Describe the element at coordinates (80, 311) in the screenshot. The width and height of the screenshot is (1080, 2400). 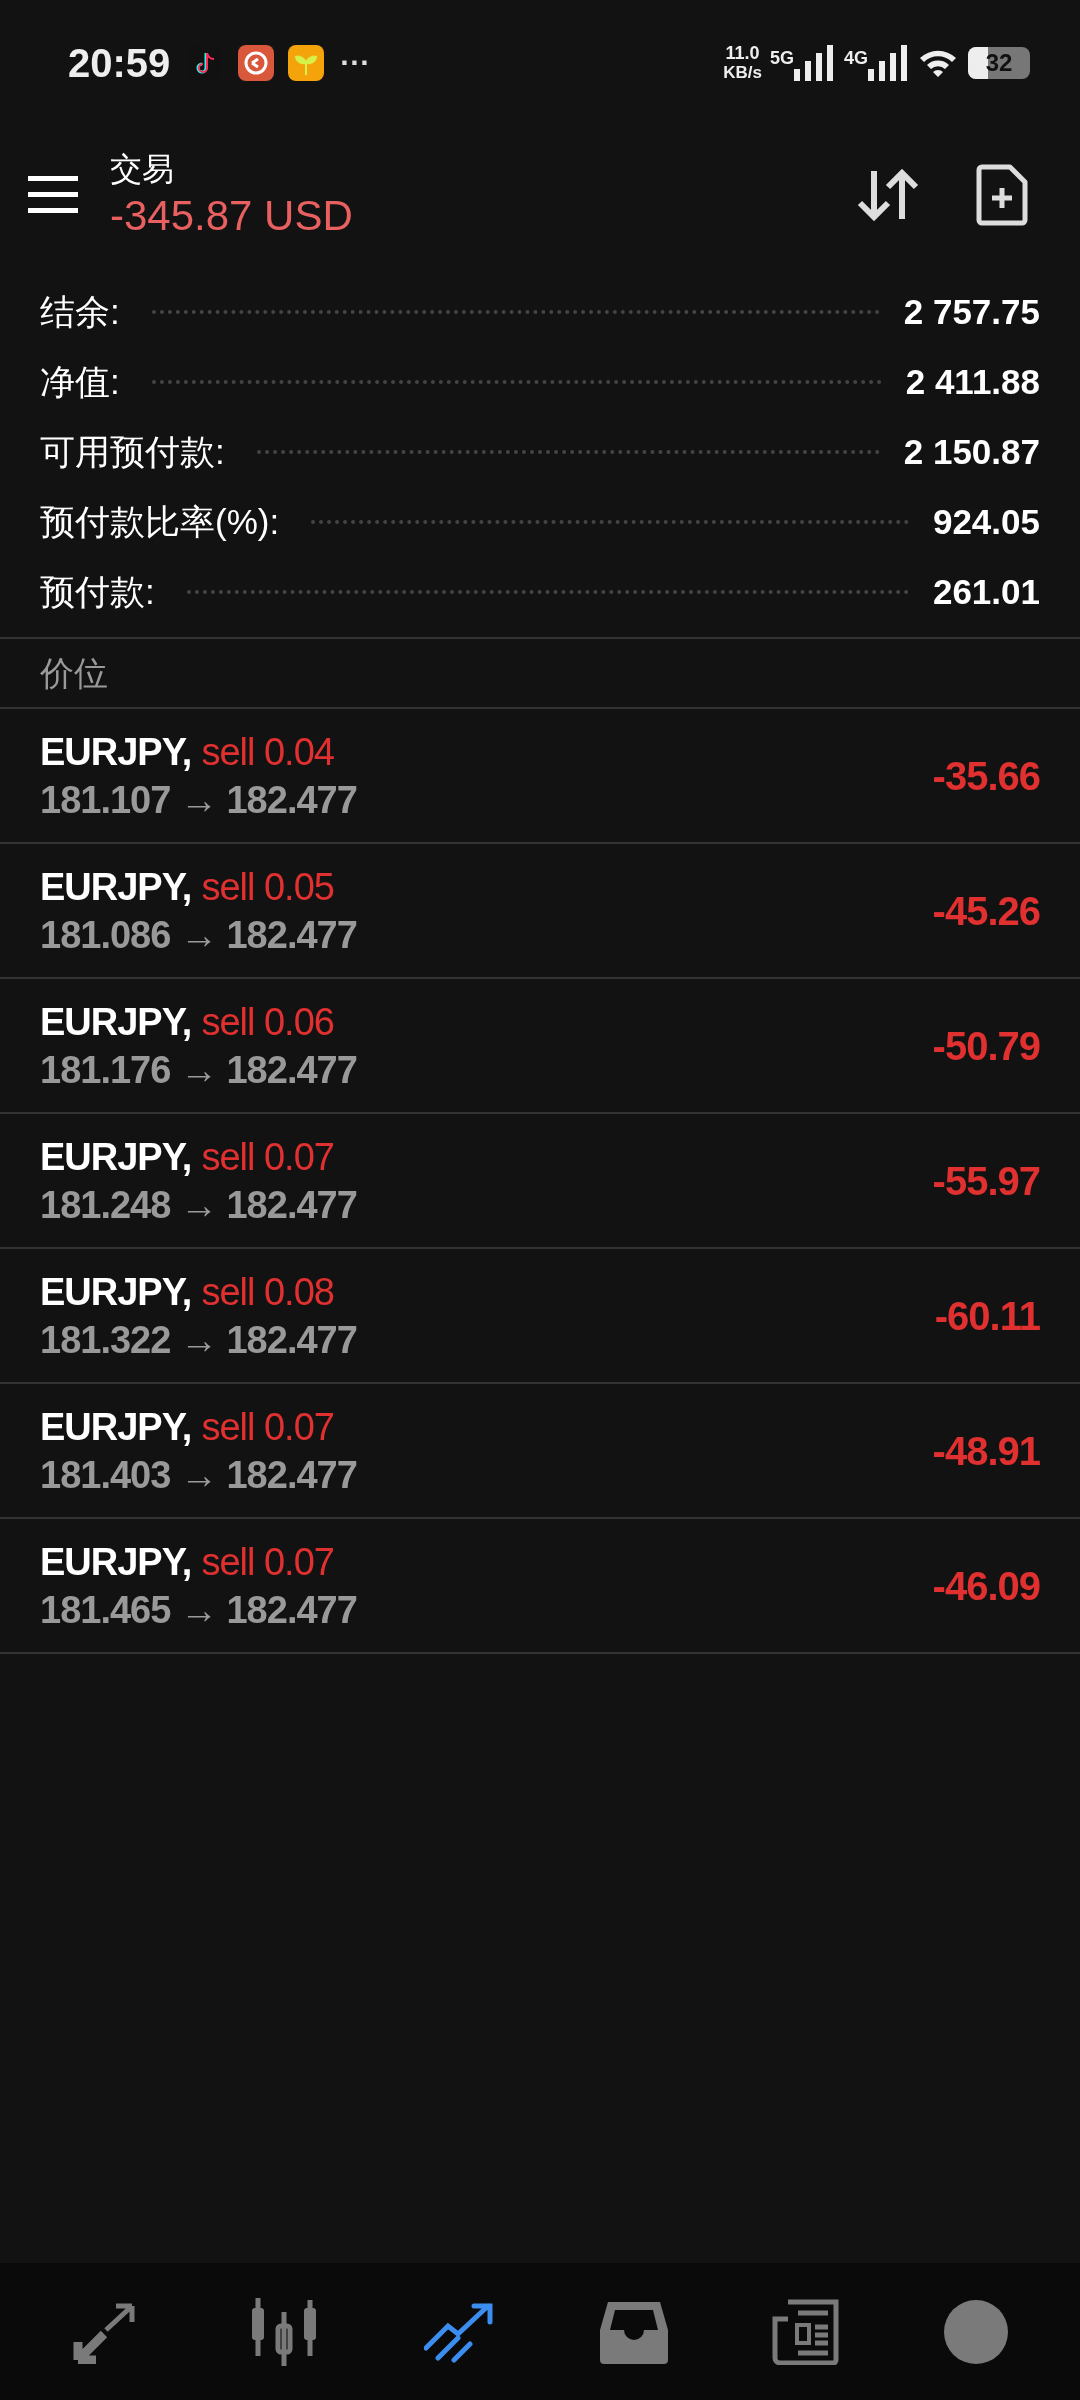
I see `summary-label: 结余:` at that location.